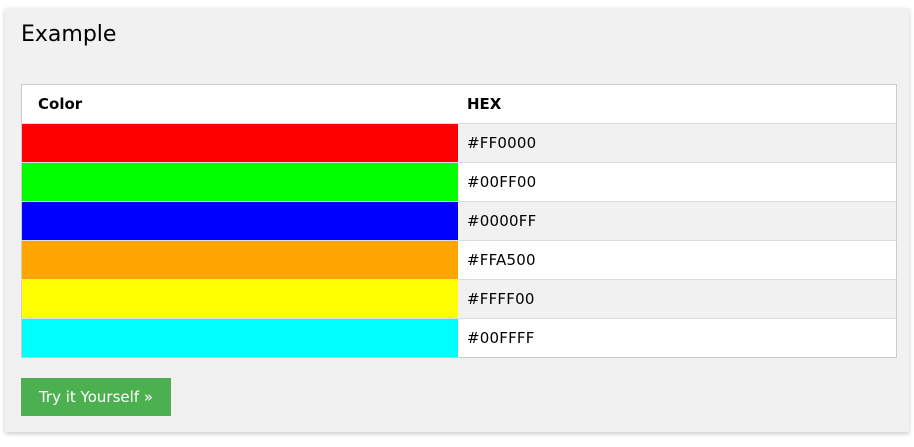 The width and height of the screenshot is (914, 447). What do you see at coordinates (96, 397) in the screenshot?
I see `try-it-yourself-button: Try it Yourself »` at bounding box center [96, 397].